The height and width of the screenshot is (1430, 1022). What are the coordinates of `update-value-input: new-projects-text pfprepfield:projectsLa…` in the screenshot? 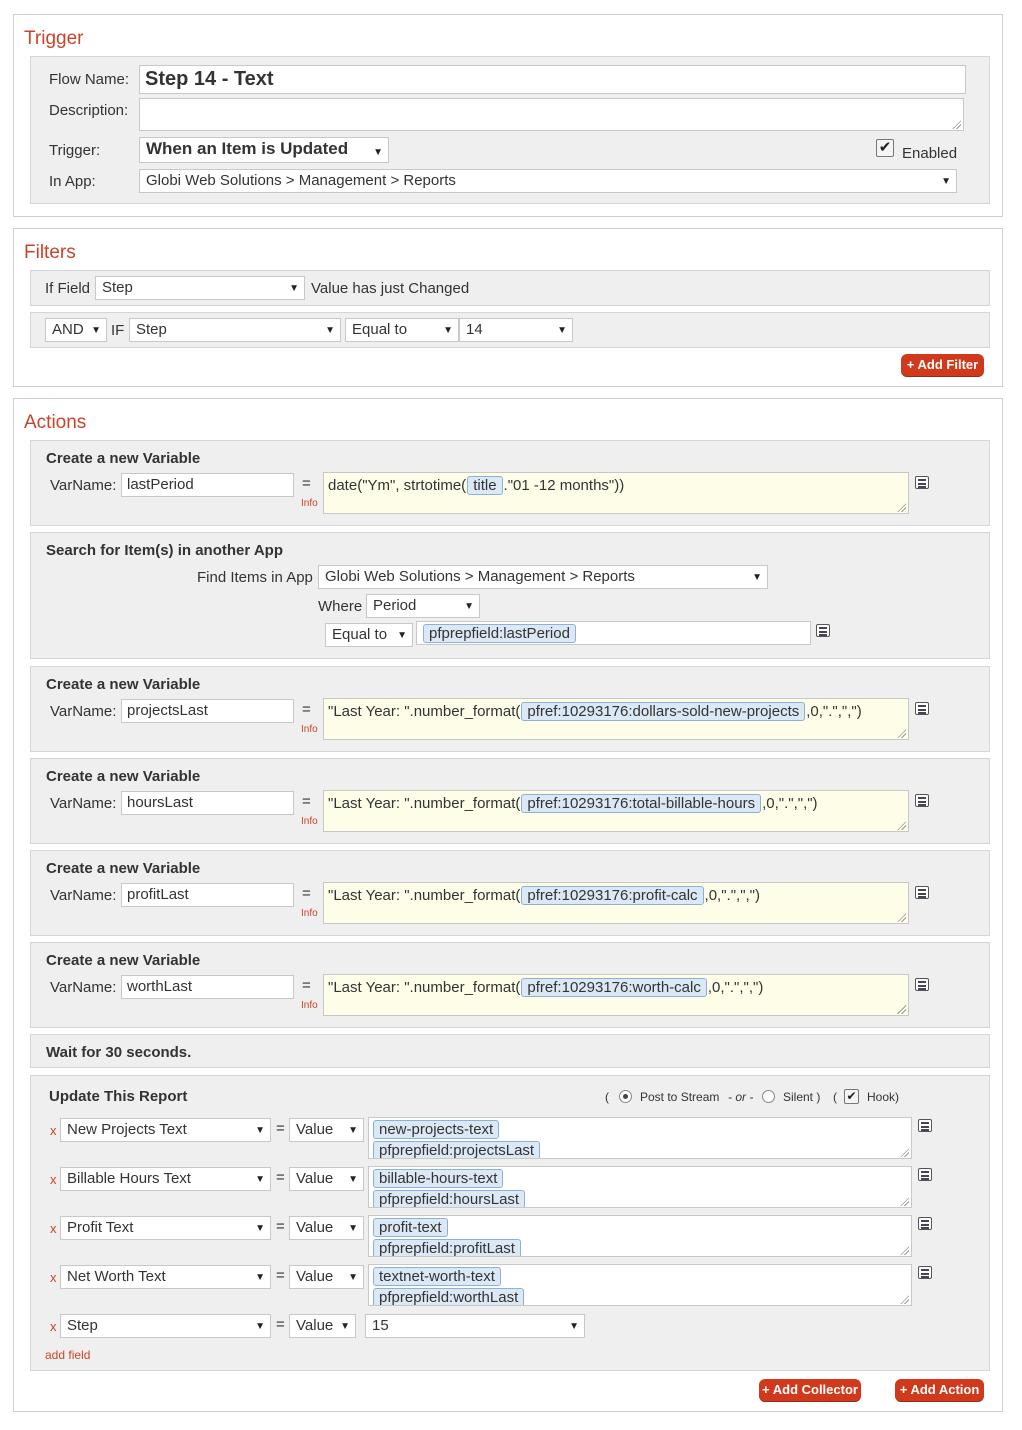 It's located at (640, 1138).